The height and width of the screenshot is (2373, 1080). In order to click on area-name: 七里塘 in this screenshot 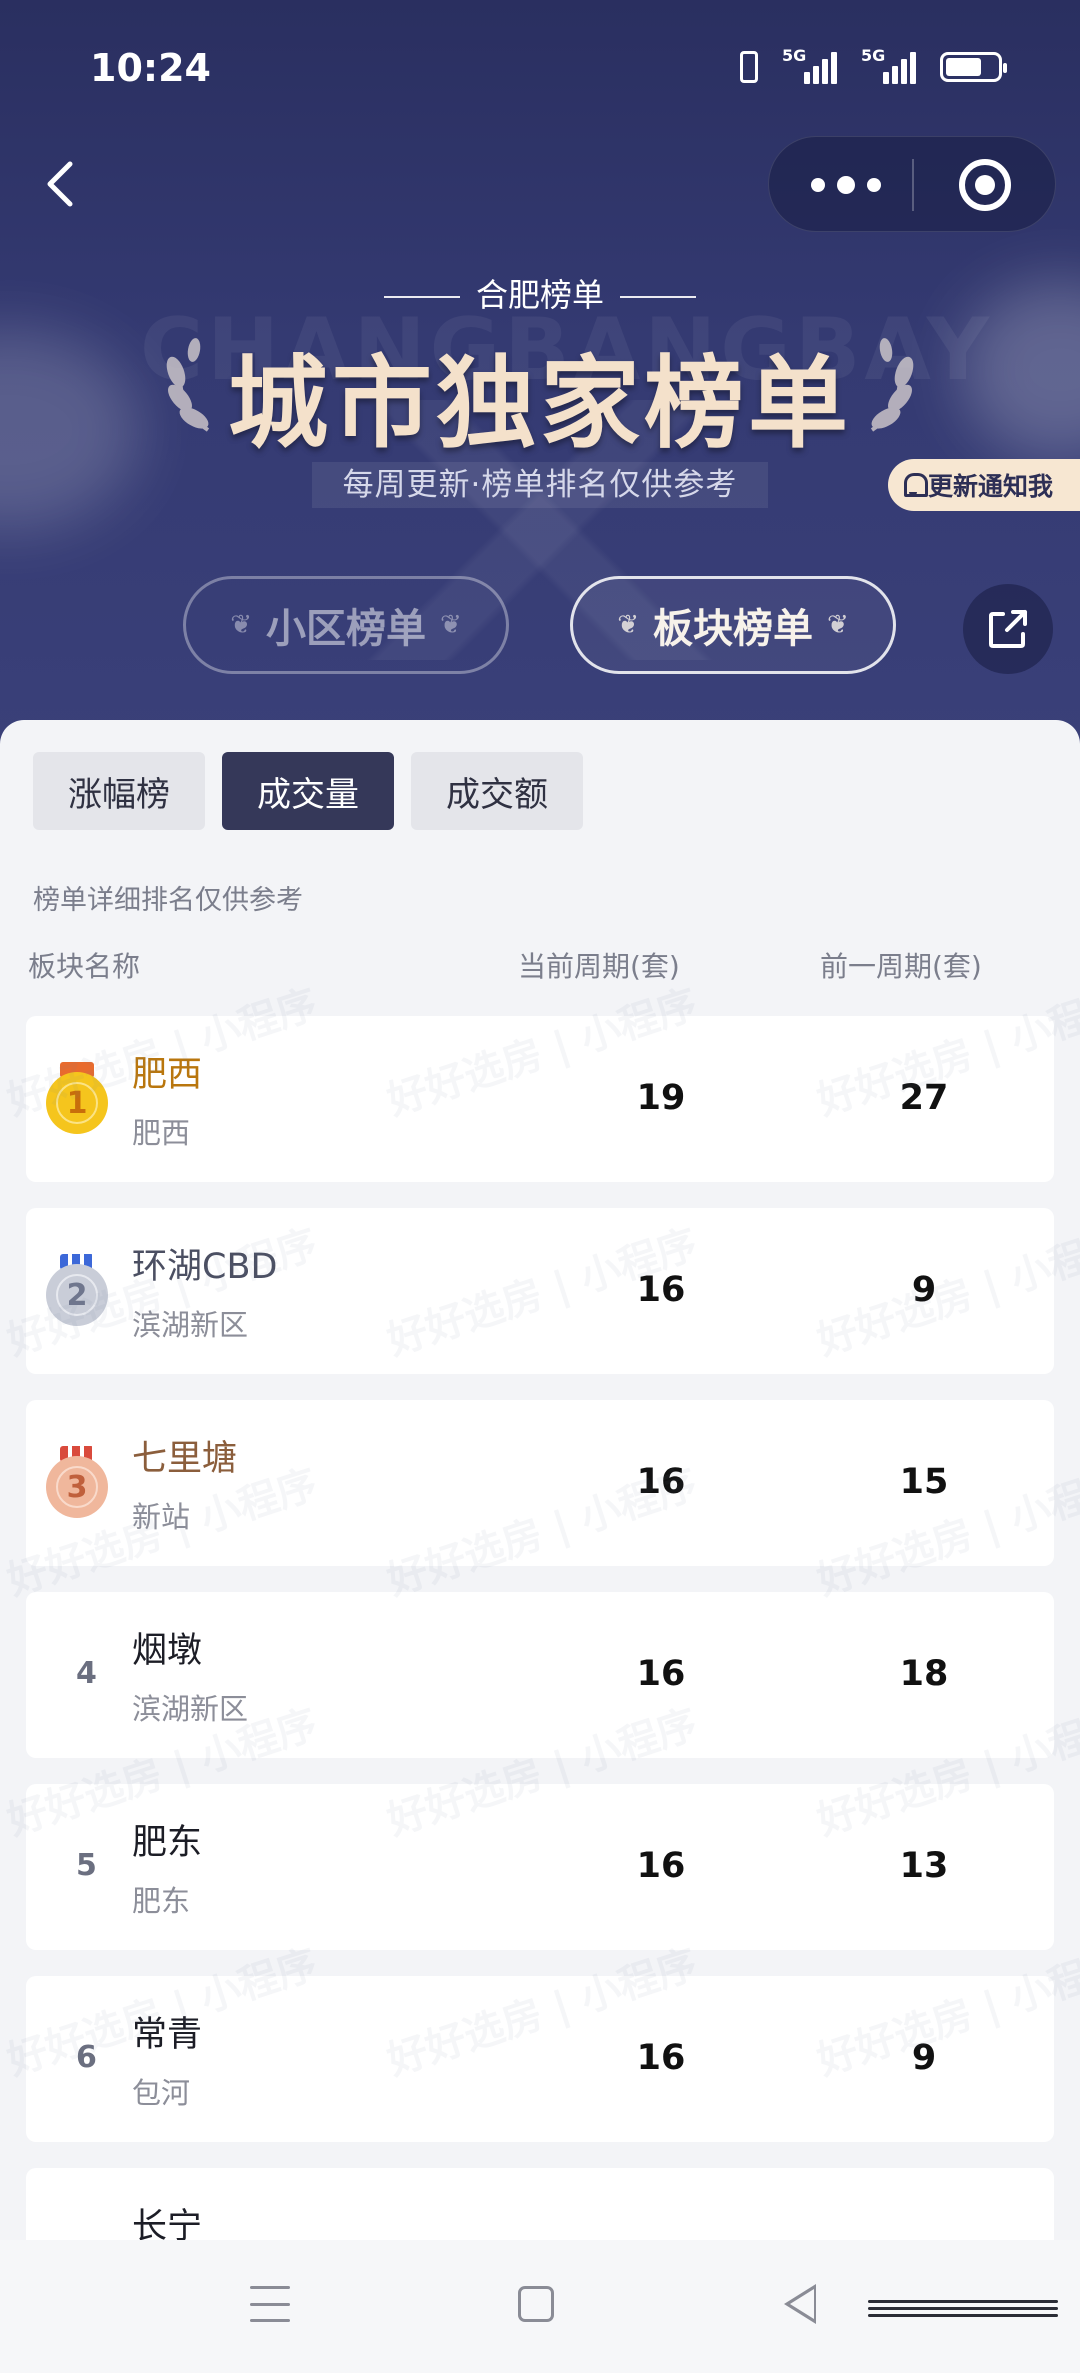, I will do `click(185, 1459)`.